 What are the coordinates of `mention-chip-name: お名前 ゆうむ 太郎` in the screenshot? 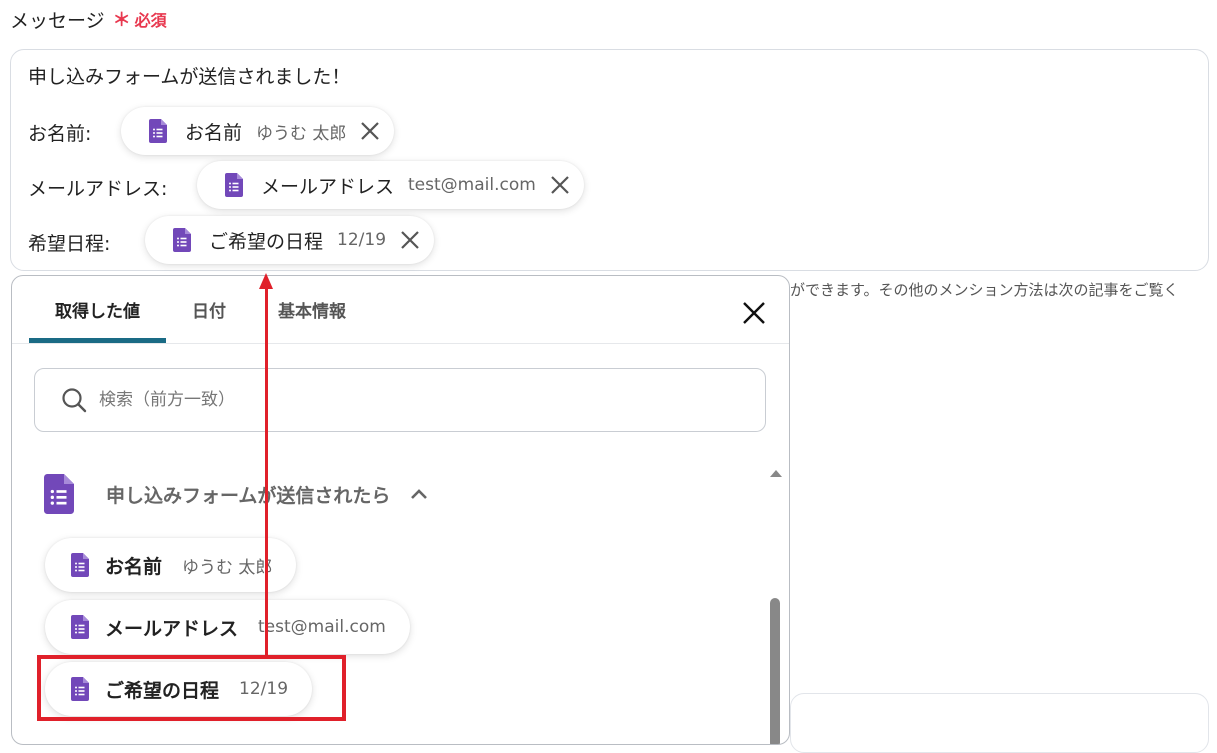 It's located at (258, 131).